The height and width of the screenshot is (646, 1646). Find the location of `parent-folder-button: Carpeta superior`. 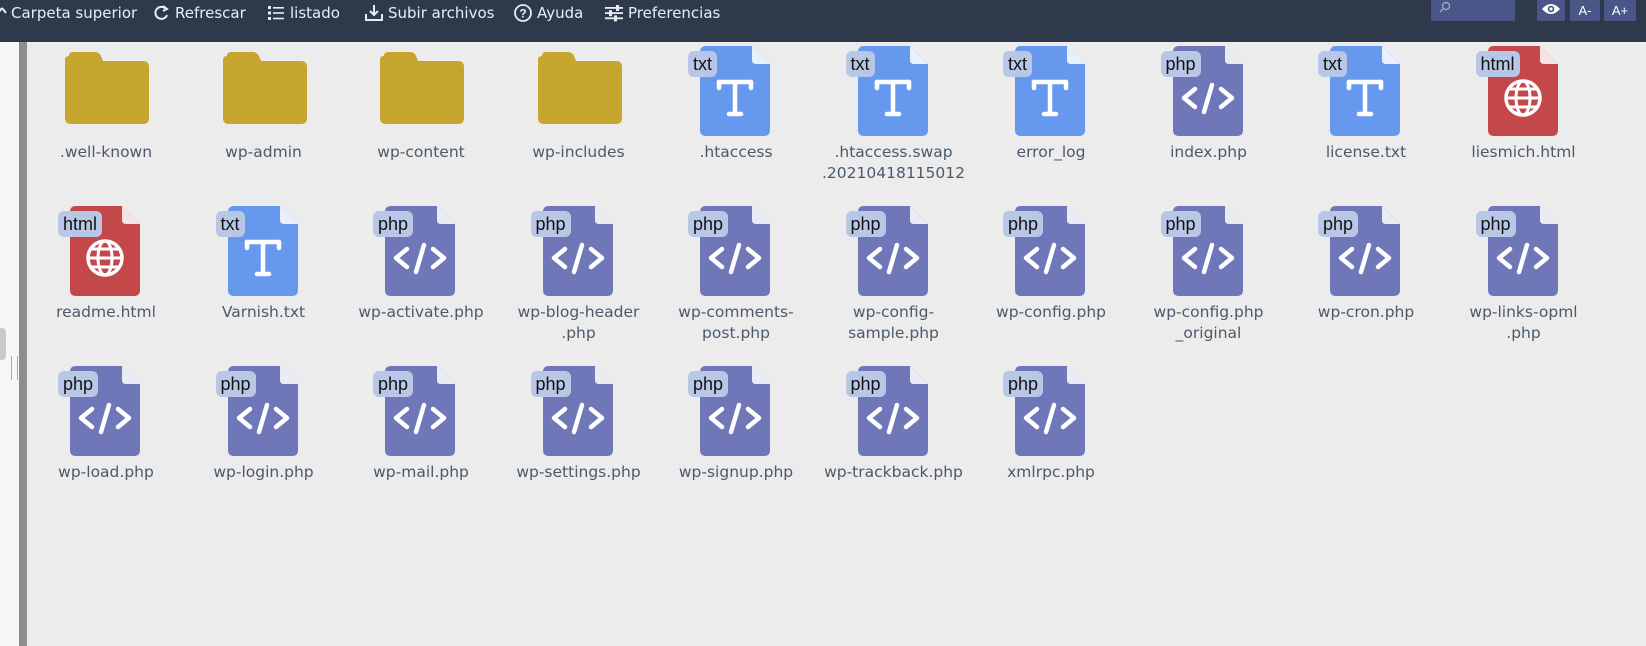

parent-folder-button: Carpeta superior is located at coordinates (68, 13).